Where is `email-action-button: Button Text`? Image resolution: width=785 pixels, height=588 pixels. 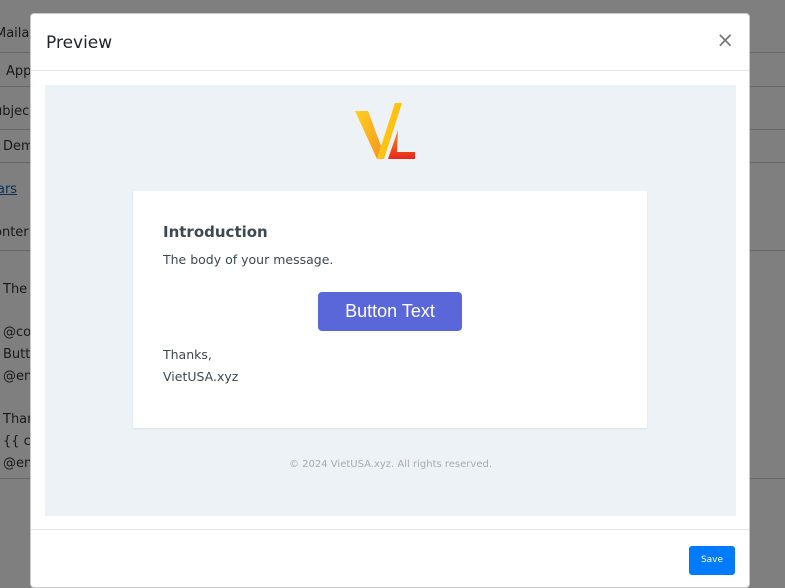 email-action-button: Button Text is located at coordinates (390, 311).